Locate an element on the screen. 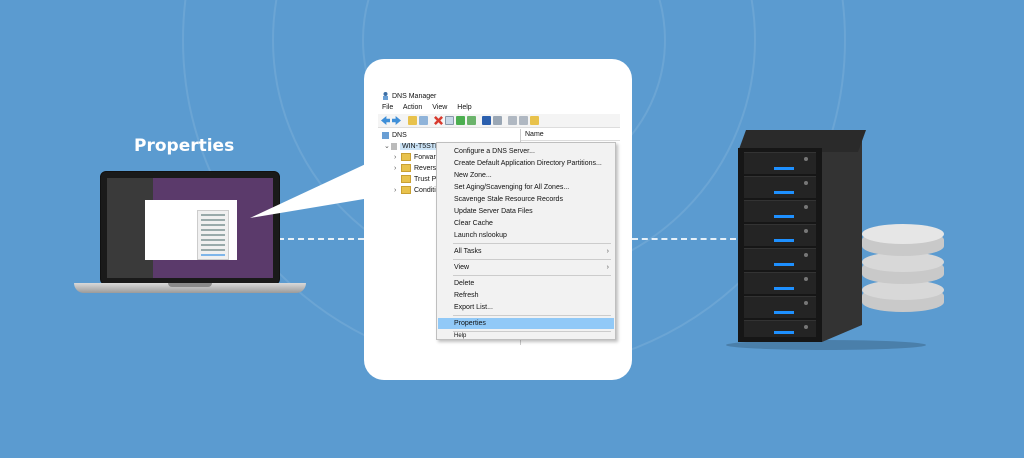 The image size is (1024, 458). menu-item-view: View › is located at coordinates (526, 267).